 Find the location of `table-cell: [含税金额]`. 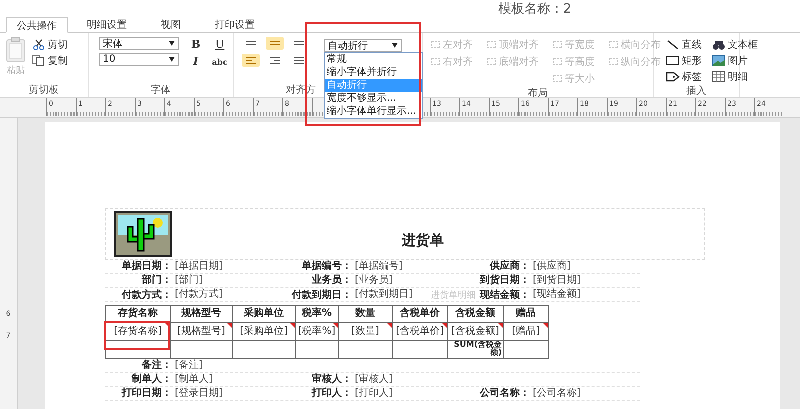

table-cell: [含税金额] is located at coordinates (476, 332).